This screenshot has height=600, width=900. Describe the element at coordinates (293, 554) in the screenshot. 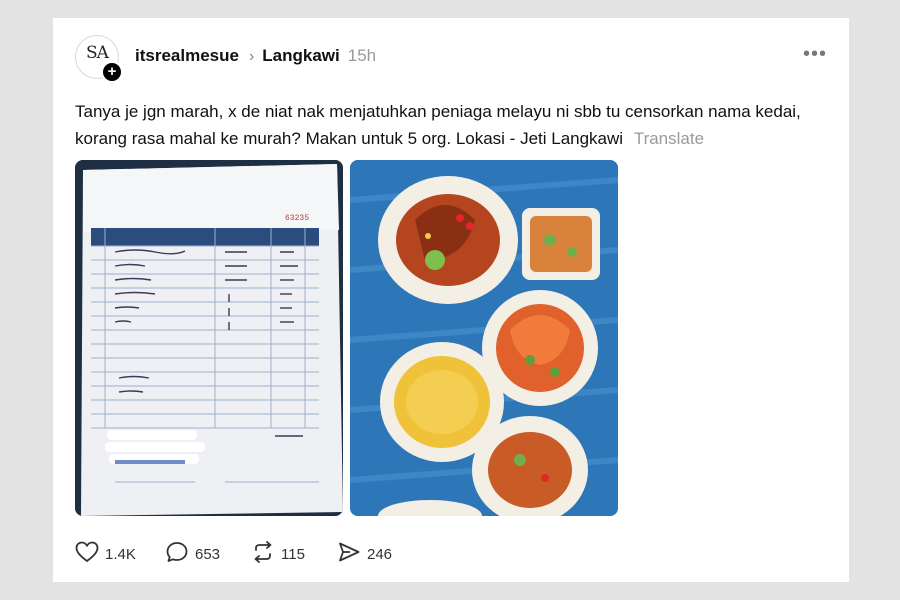

I see `repost-count: 115` at that location.